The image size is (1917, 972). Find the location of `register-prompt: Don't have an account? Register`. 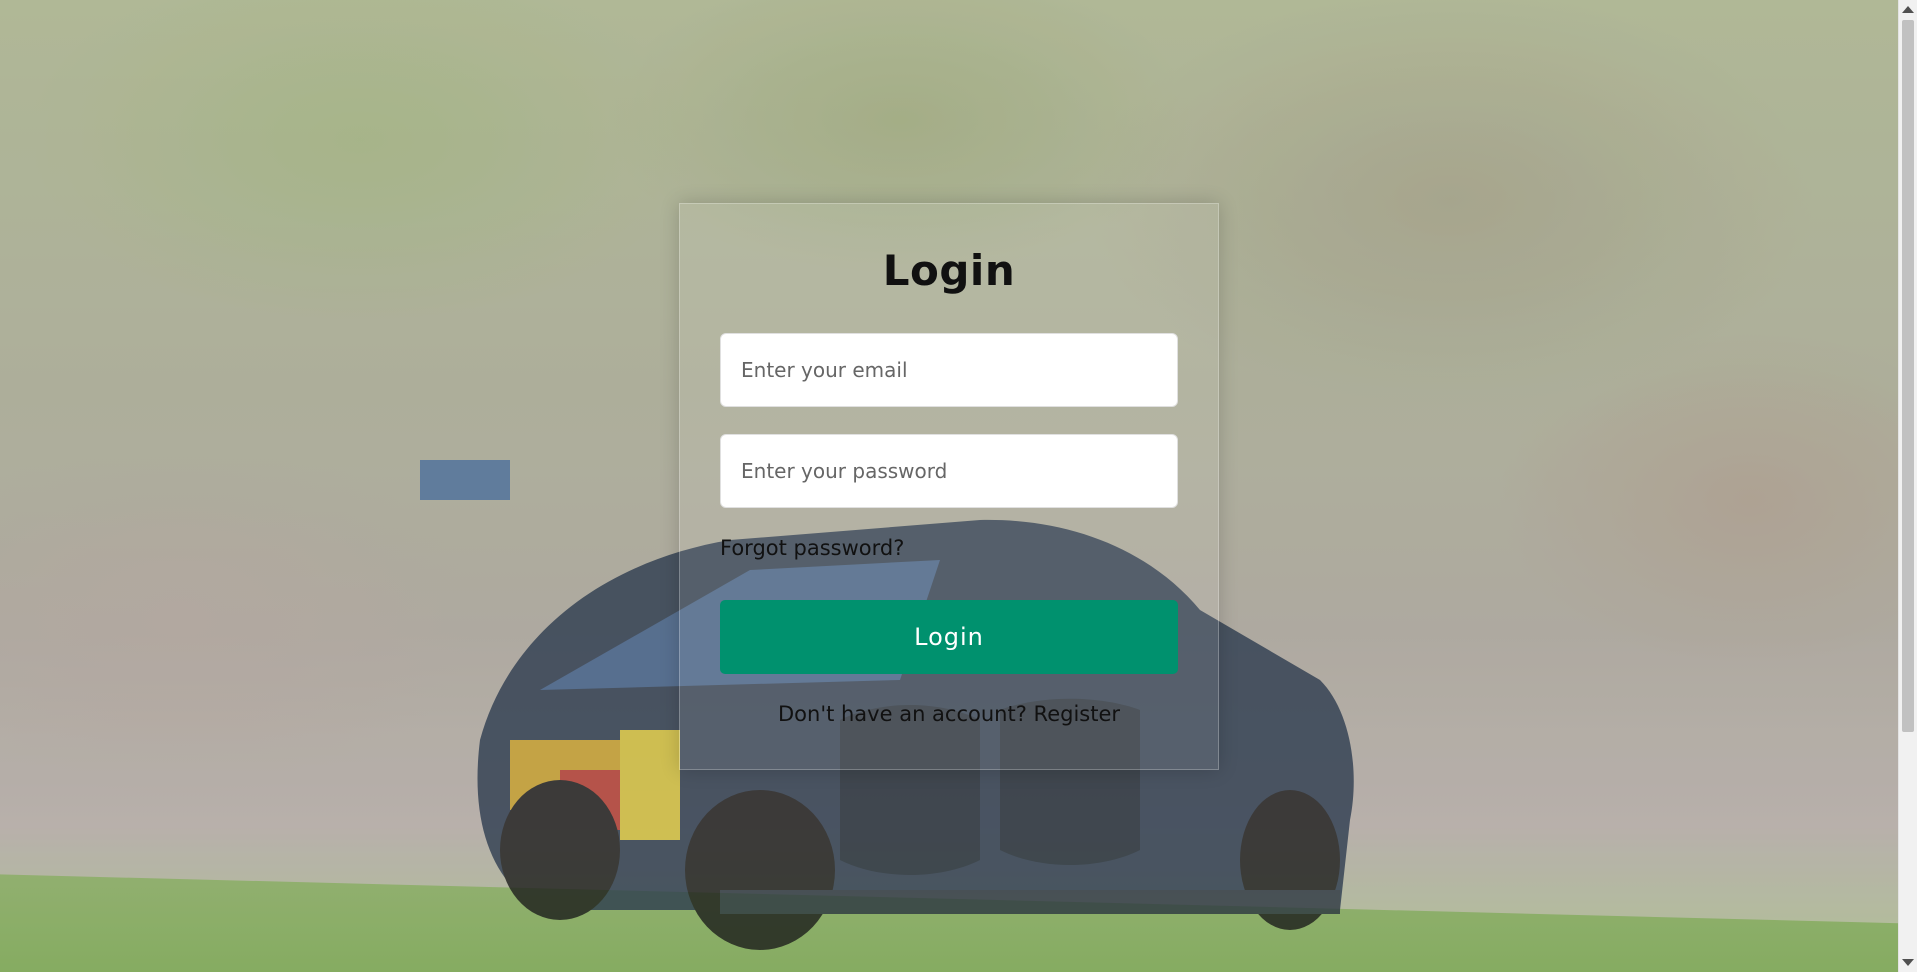

register-prompt: Don't have an account? Register is located at coordinates (949, 714).